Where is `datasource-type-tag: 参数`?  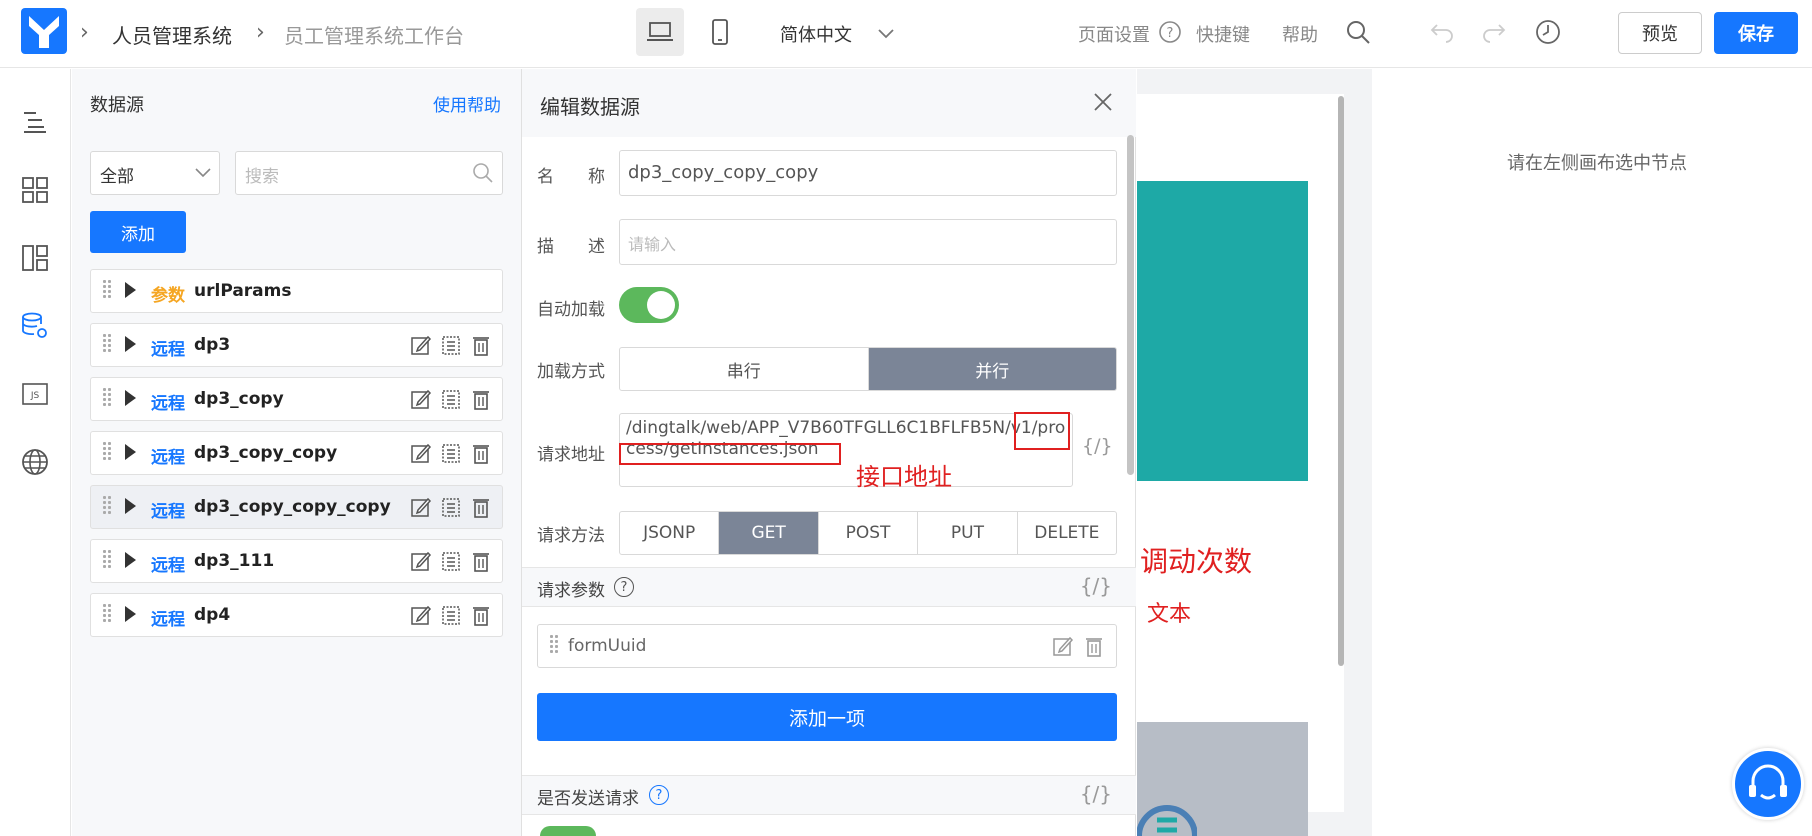
datasource-type-tag: 参数 is located at coordinates (168, 296).